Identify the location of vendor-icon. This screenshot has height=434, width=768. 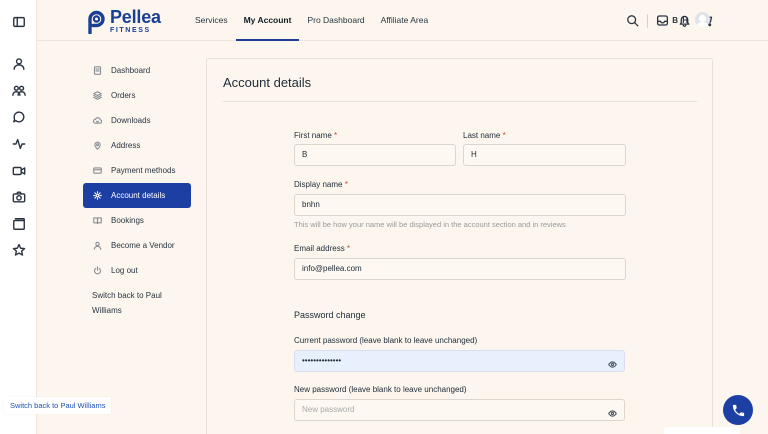
(97, 246).